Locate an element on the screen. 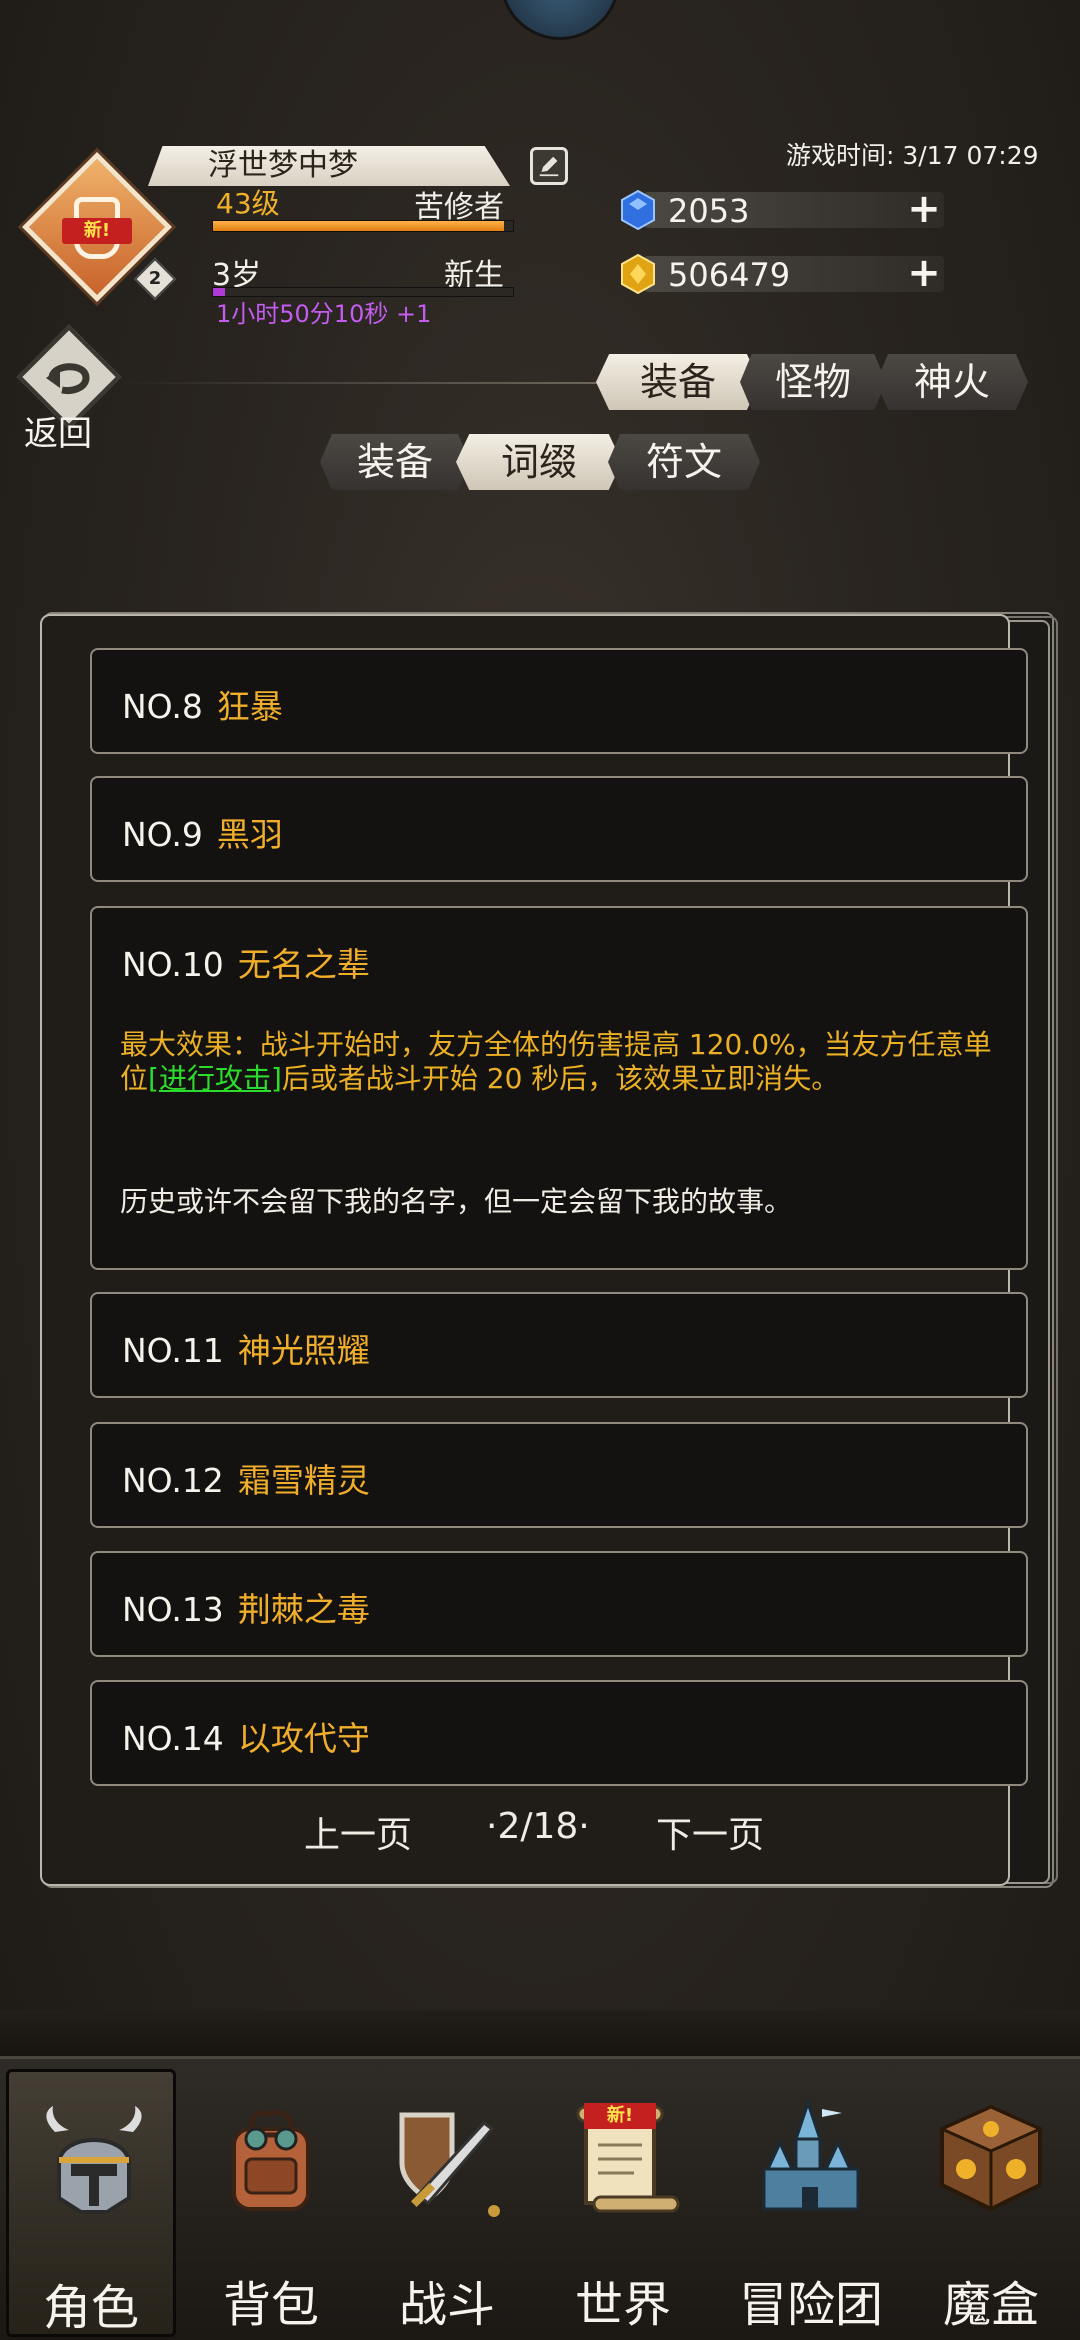  nav-label: 魔盒 is located at coordinates (990, 2305).